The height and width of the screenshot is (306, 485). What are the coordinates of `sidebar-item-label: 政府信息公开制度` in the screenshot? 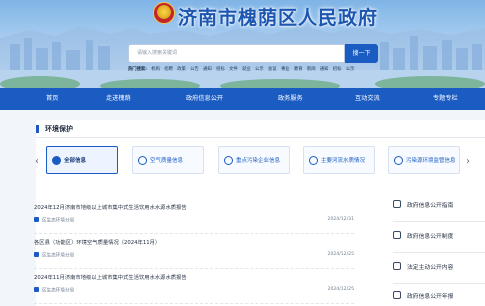 It's located at (430, 237).